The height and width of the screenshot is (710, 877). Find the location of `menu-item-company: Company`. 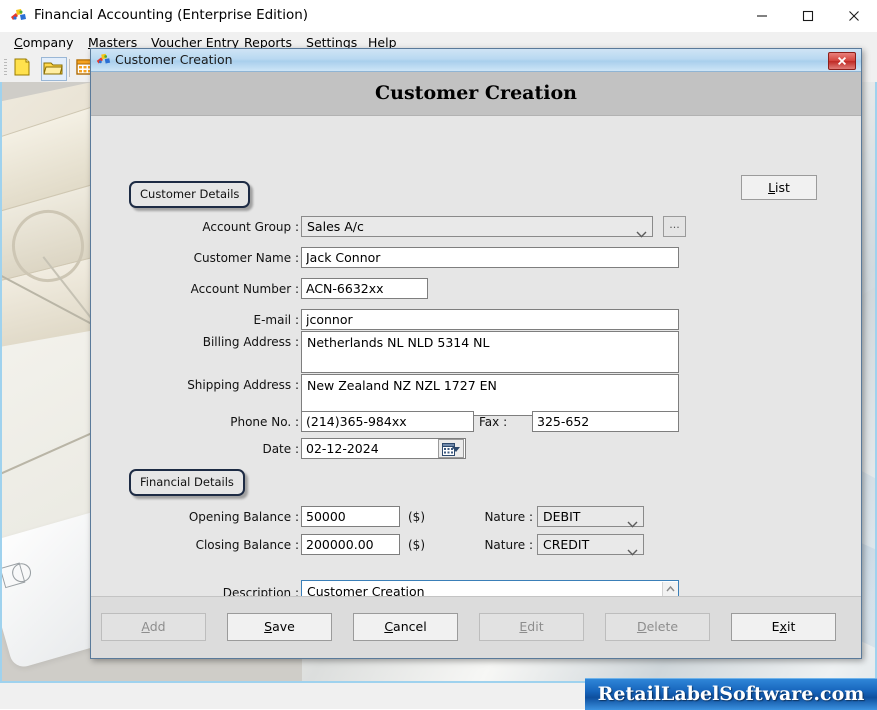

menu-item-company: Company is located at coordinates (43, 43).